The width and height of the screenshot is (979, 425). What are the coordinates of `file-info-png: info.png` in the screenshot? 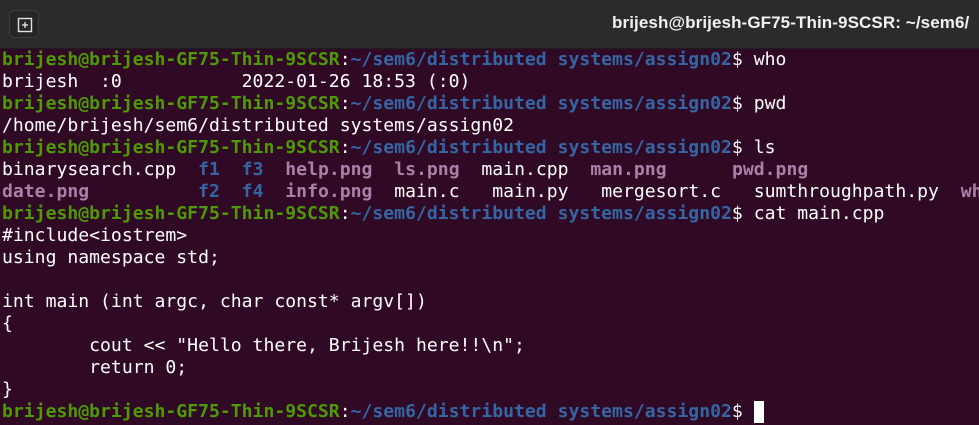 It's located at (329, 191).